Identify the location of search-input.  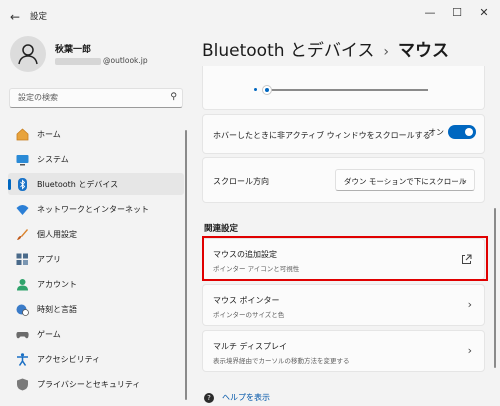
(93, 97).